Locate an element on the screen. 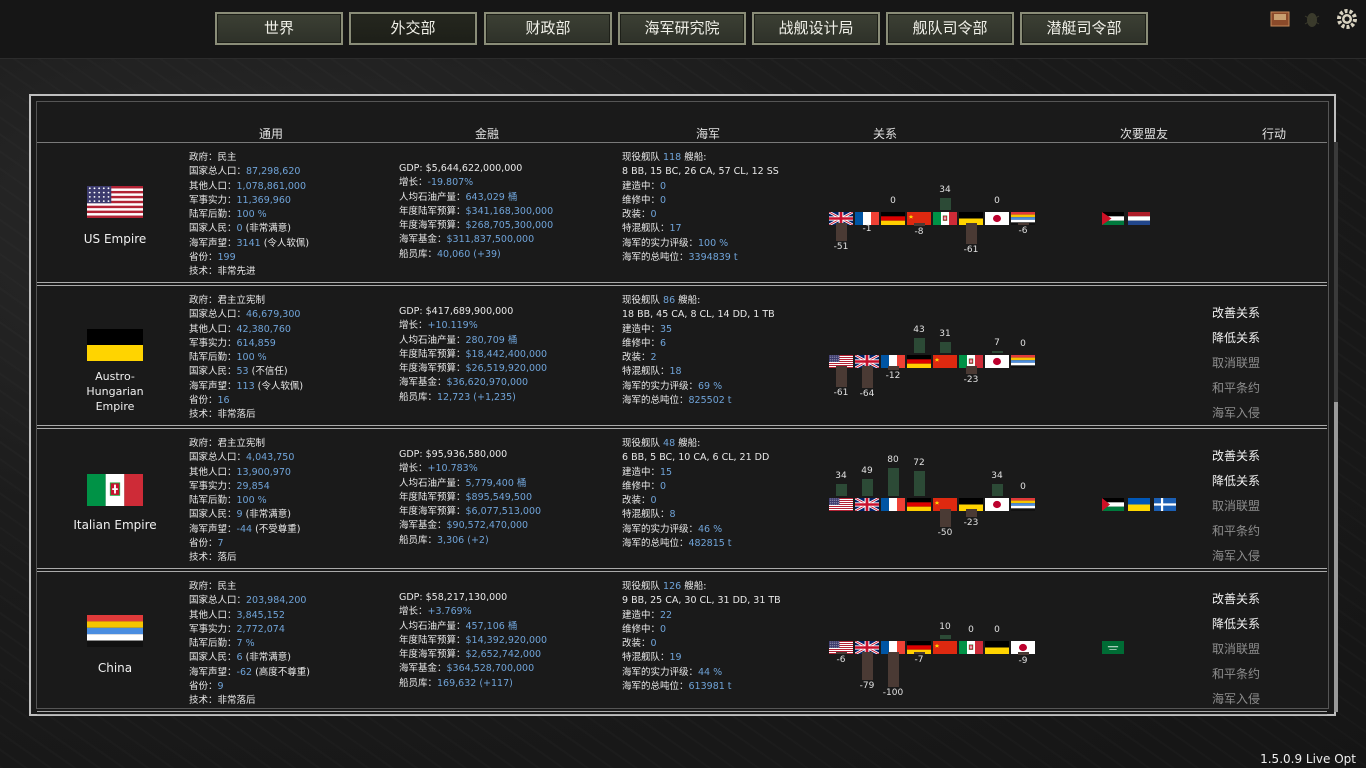  minor-ally-flag-ps is located at coordinates (1113, 503).